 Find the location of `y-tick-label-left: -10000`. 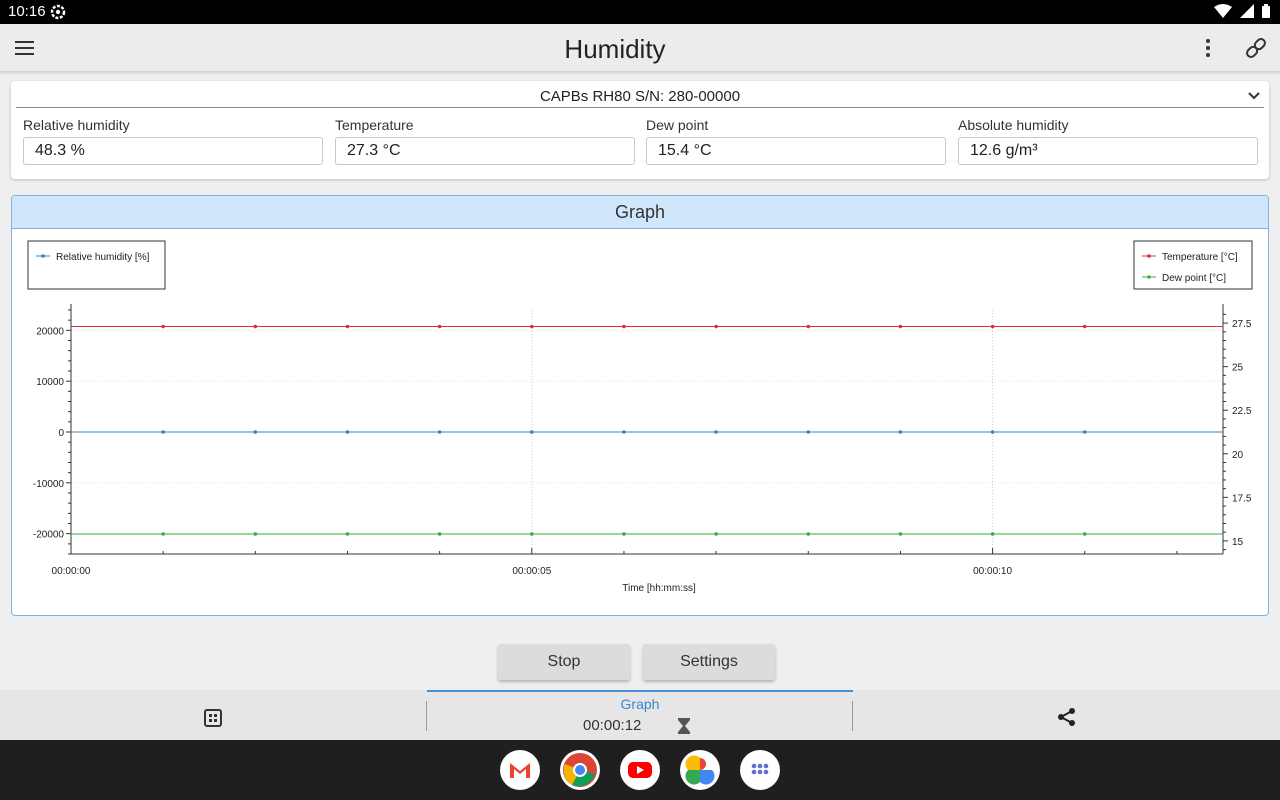

y-tick-label-left: -10000 is located at coordinates (49, 484).